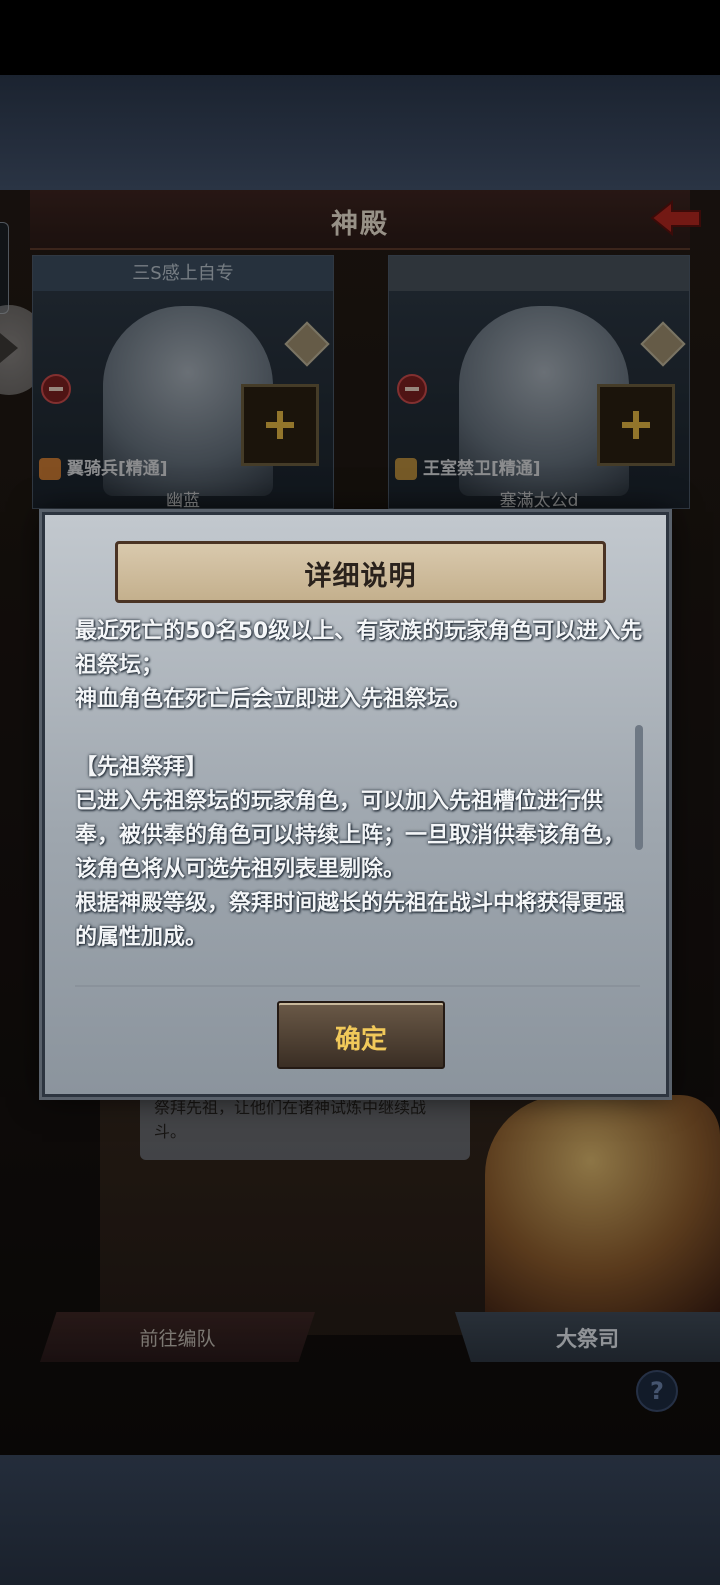 Image resolution: width=720 pixels, height=1585 pixels. What do you see at coordinates (141, 767) in the screenshot?
I see `dialog-section-heading: 【先祖祭拜】` at bounding box center [141, 767].